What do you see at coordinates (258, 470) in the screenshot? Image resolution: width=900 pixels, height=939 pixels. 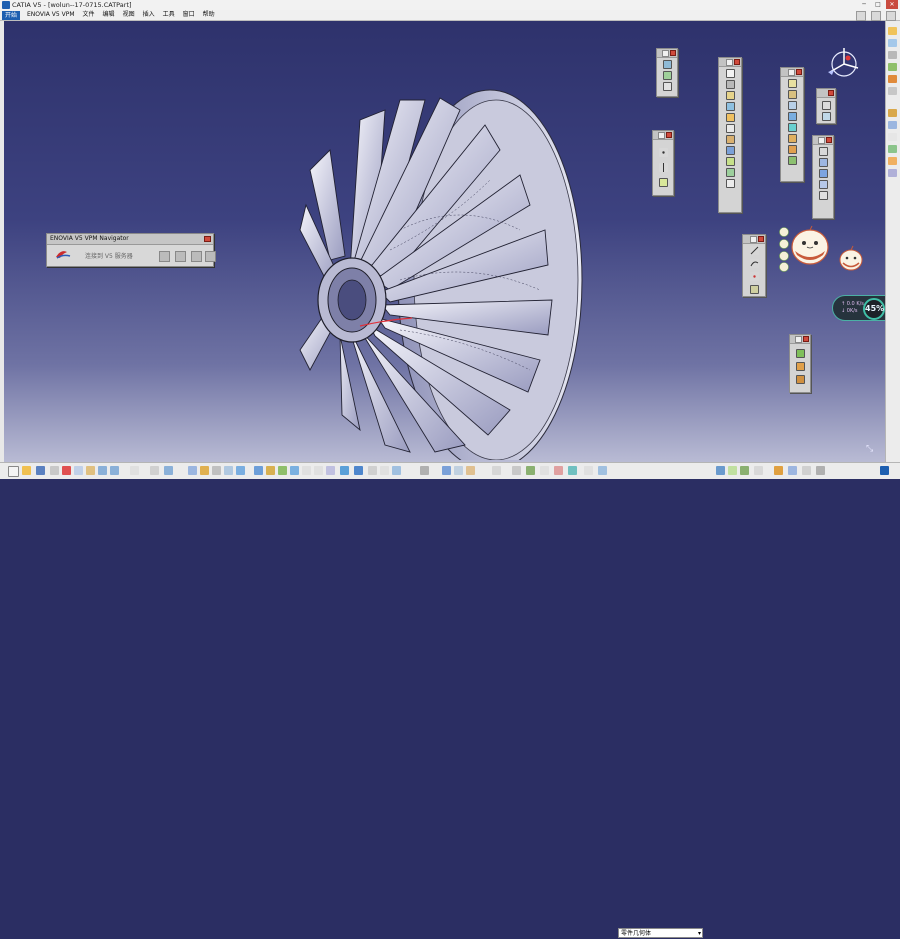 I see `fly-mode-icon` at bounding box center [258, 470].